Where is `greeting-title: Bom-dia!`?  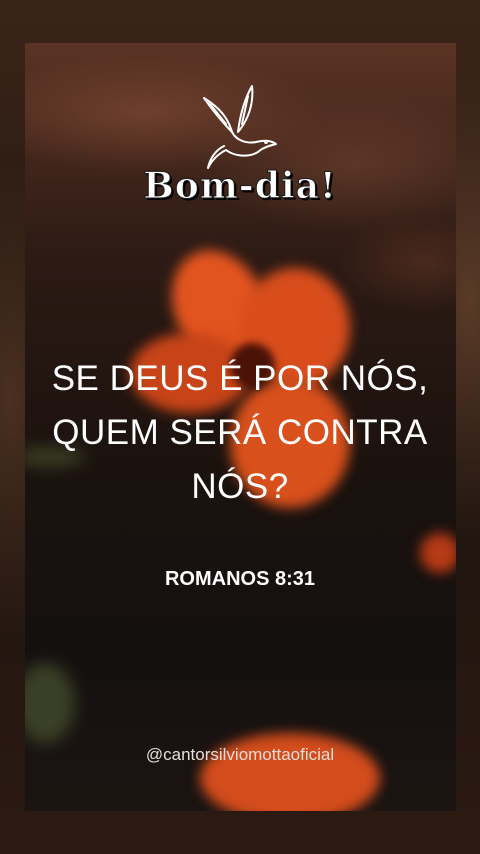
greeting-title: Bom-dia! is located at coordinates (240, 186).